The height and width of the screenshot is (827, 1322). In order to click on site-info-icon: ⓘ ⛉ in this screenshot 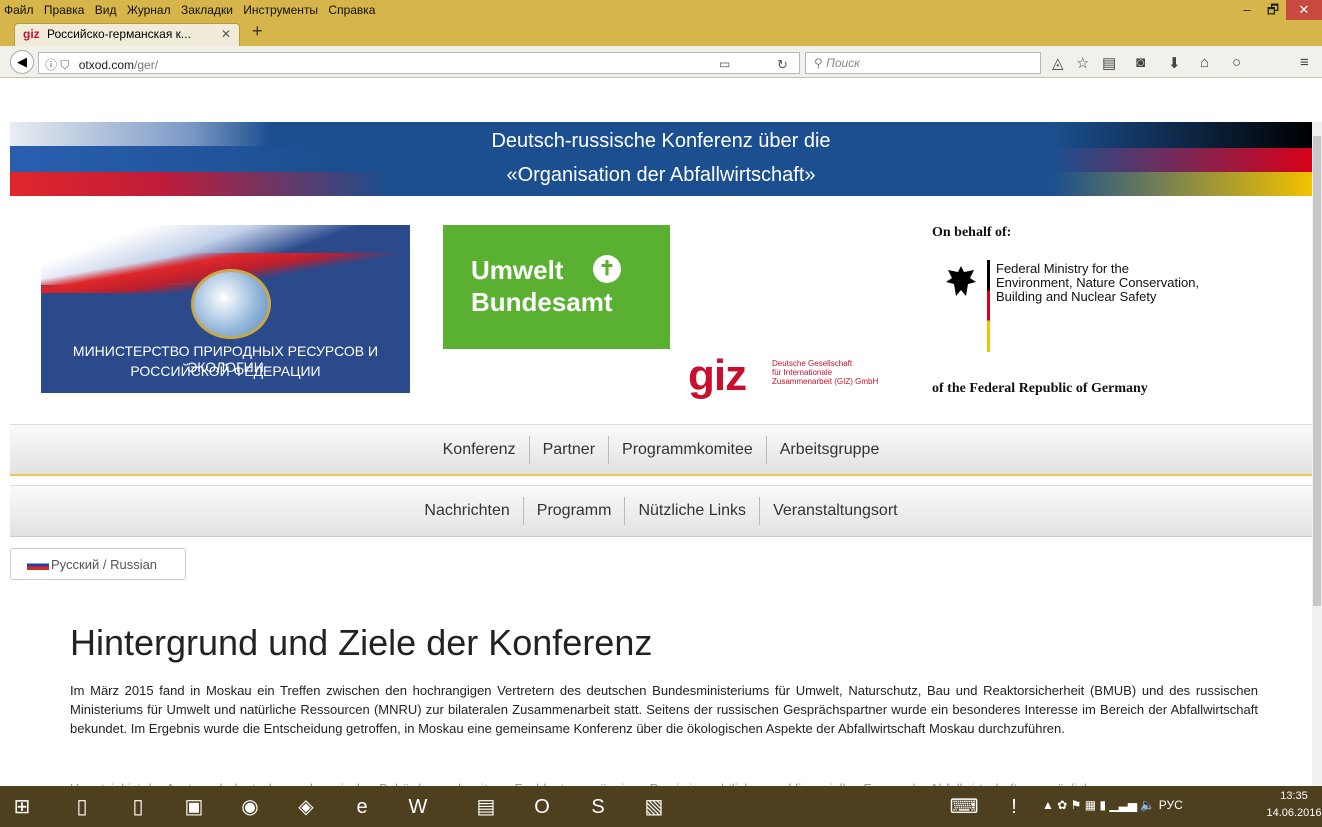, I will do `click(57, 65)`.